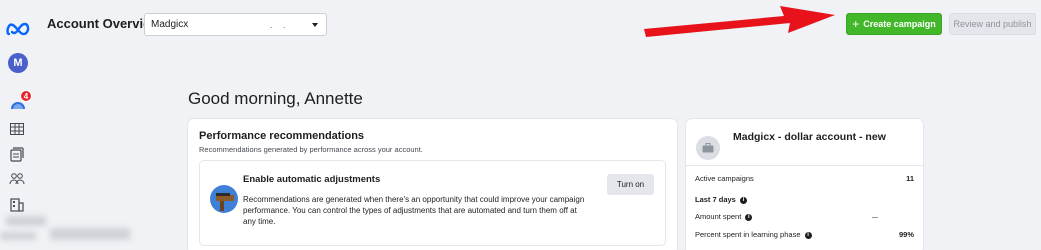  What do you see at coordinates (170, 24) in the screenshot?
I see `account-select-value: Madgicx` at bounding box center [170, 24].